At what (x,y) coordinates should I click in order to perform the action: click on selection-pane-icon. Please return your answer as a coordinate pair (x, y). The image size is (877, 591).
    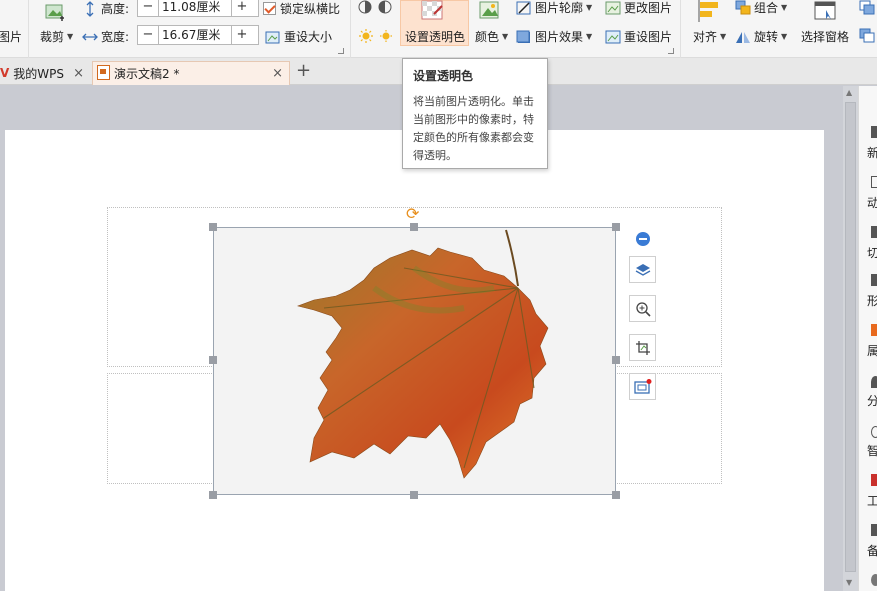
    Looking at the image, I should click on (826, 11).